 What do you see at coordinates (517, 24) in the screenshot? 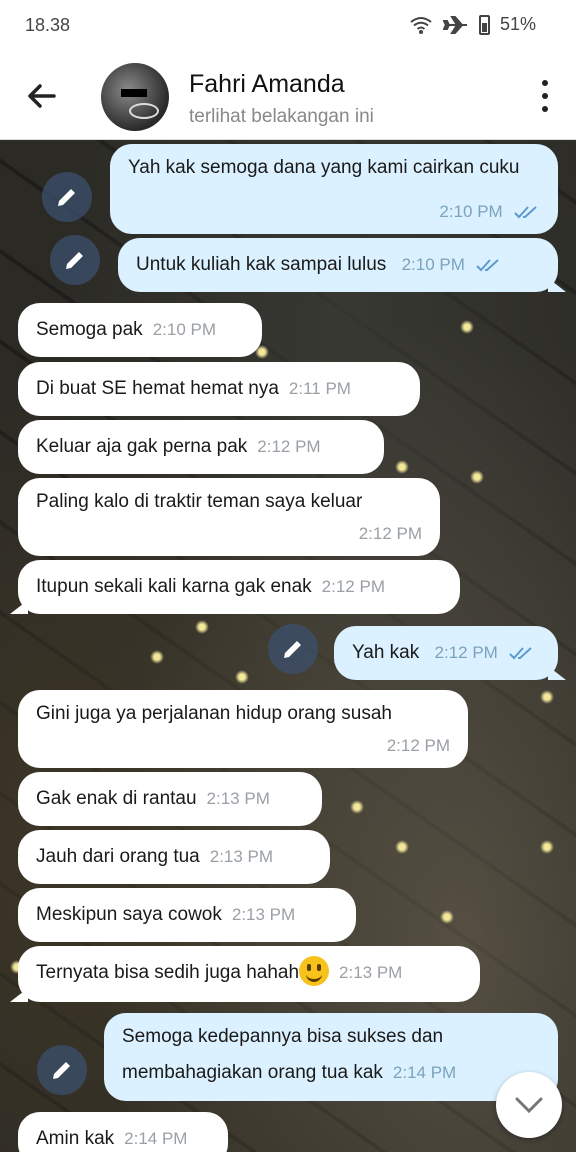
I see `battery-percent: 51%` at bounding box center [517, 24].